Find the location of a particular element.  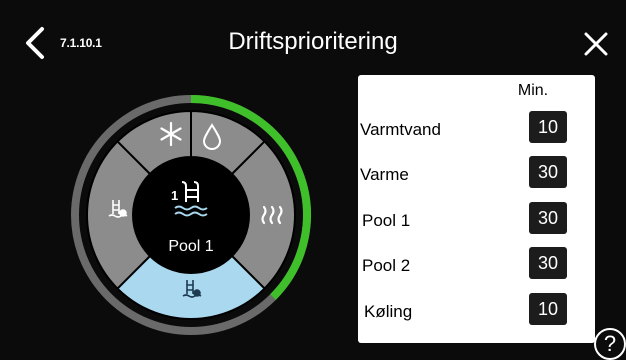

help-button: ? is located at coordinates (610, 344).